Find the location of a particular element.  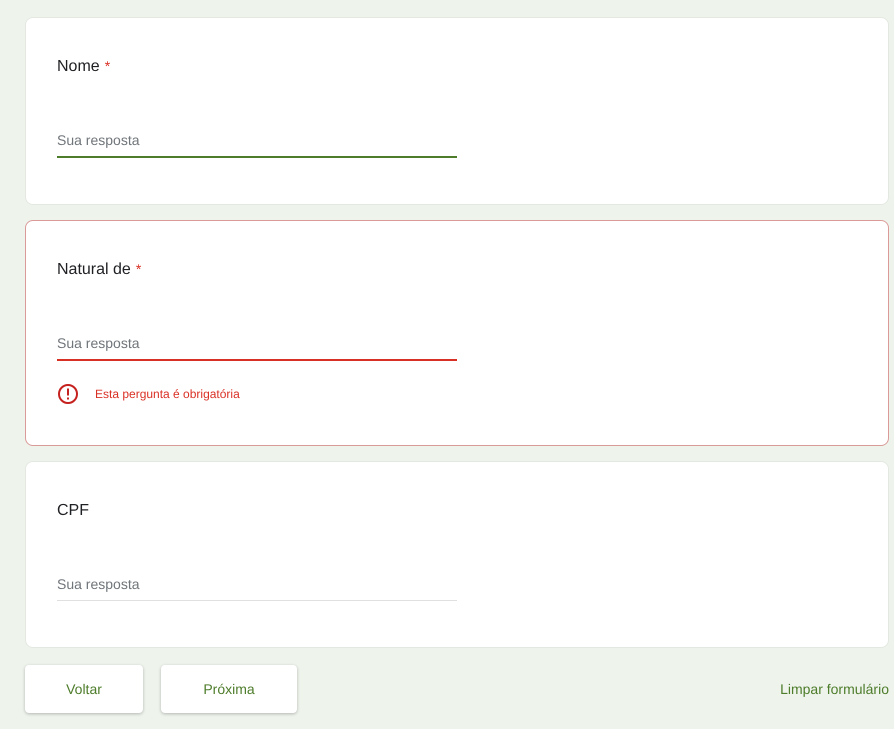

nav-button: Voltar is located at coordinates (84, 689).